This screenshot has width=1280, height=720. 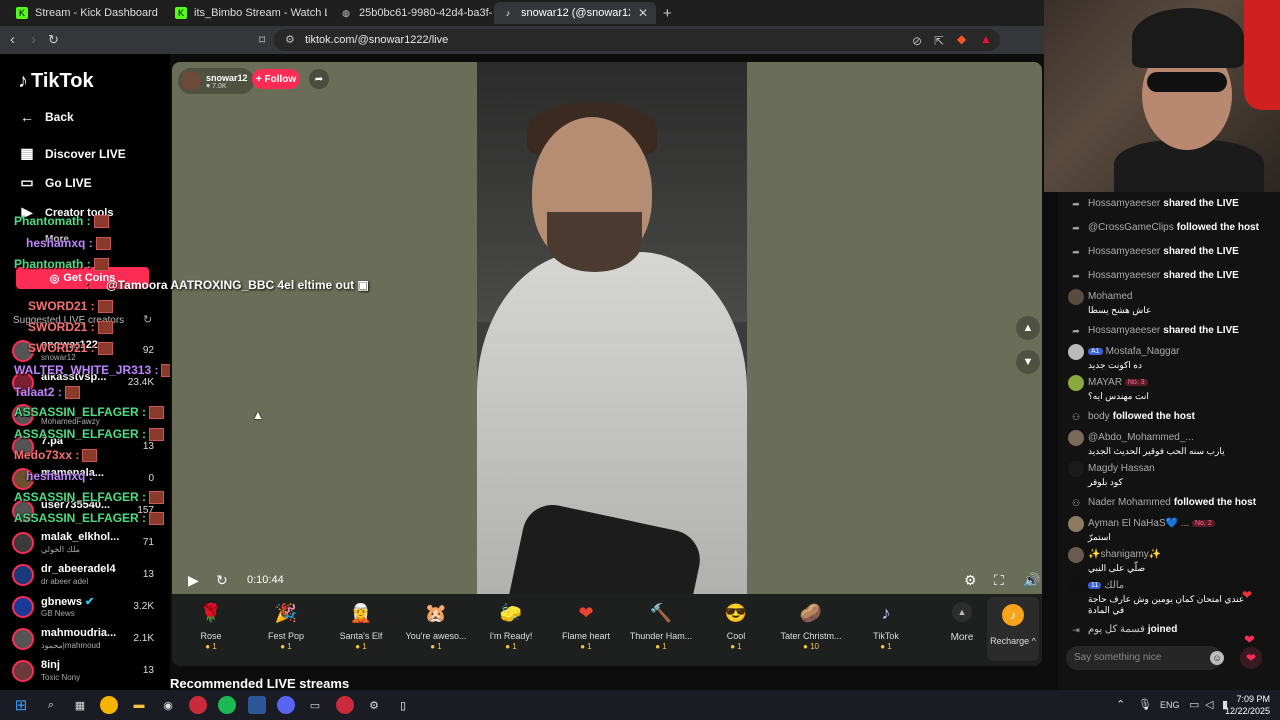 I want to click on play-icon: ▶, so click(x=193, y=580).